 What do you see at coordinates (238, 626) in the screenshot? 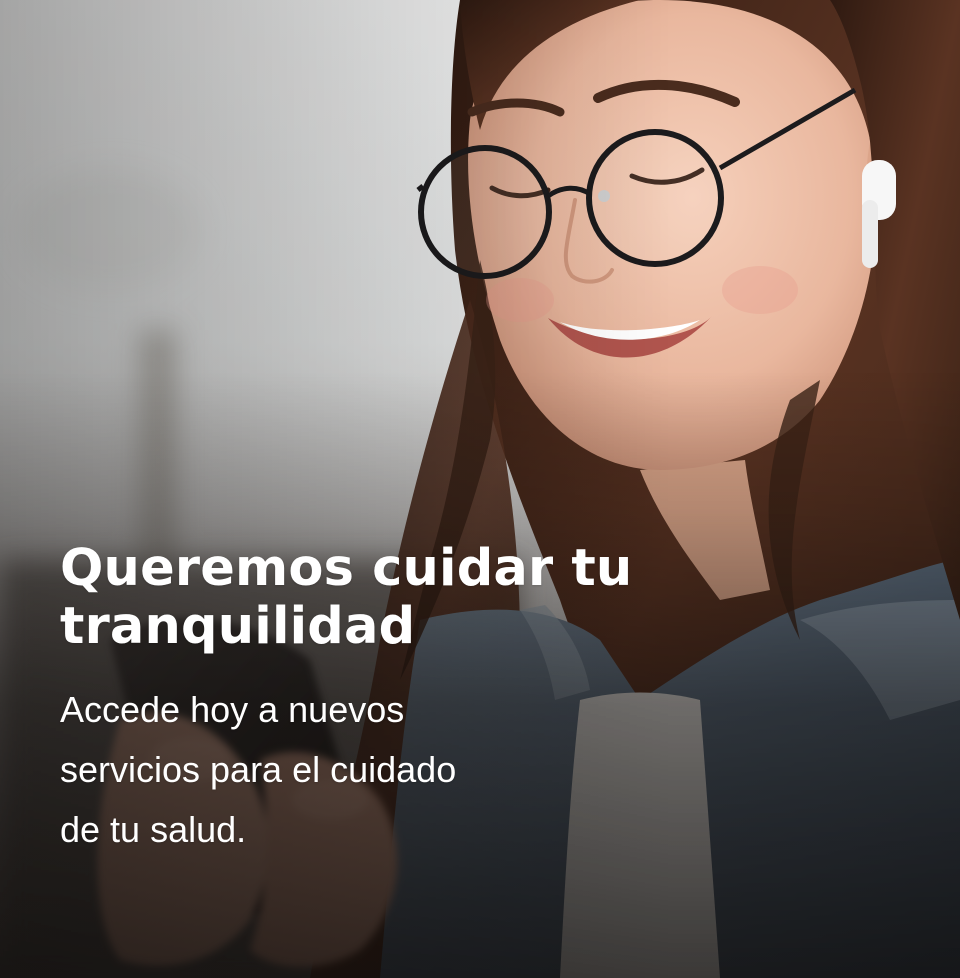
I see `hero-title-line: tranquilidad` at bounding box center [238, 626].